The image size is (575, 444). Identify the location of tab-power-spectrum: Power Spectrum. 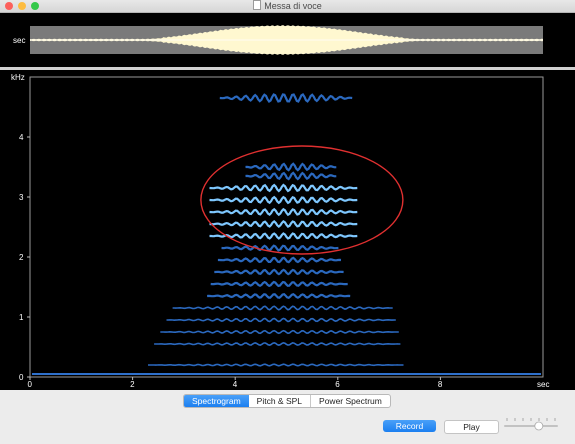
(350, 401).